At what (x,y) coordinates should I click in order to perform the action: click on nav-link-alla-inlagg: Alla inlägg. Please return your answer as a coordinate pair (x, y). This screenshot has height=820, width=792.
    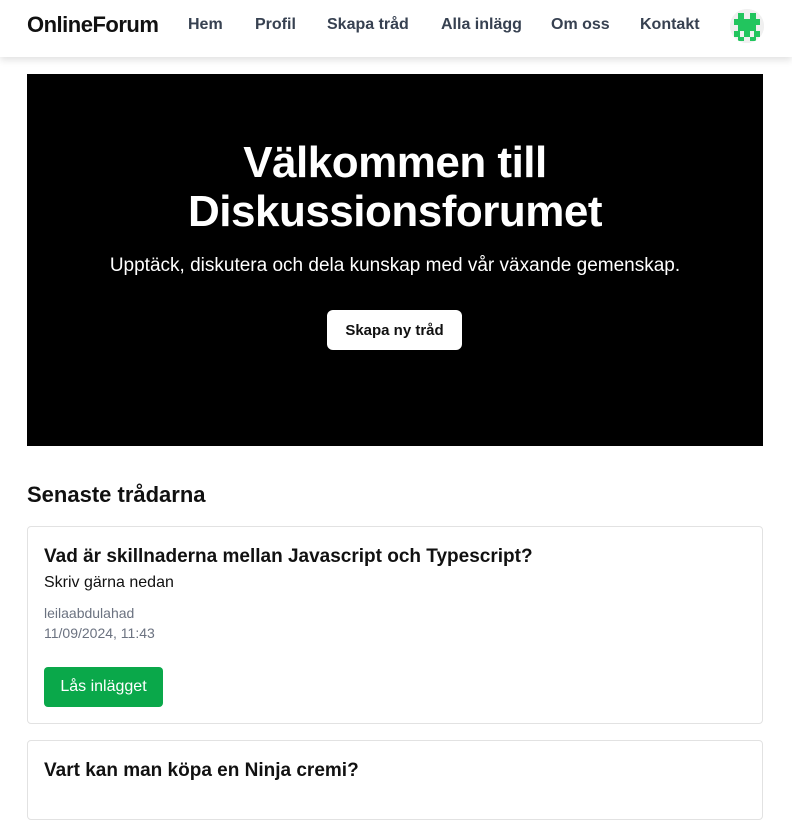
    Looking at the image, I should click on (481, 25).